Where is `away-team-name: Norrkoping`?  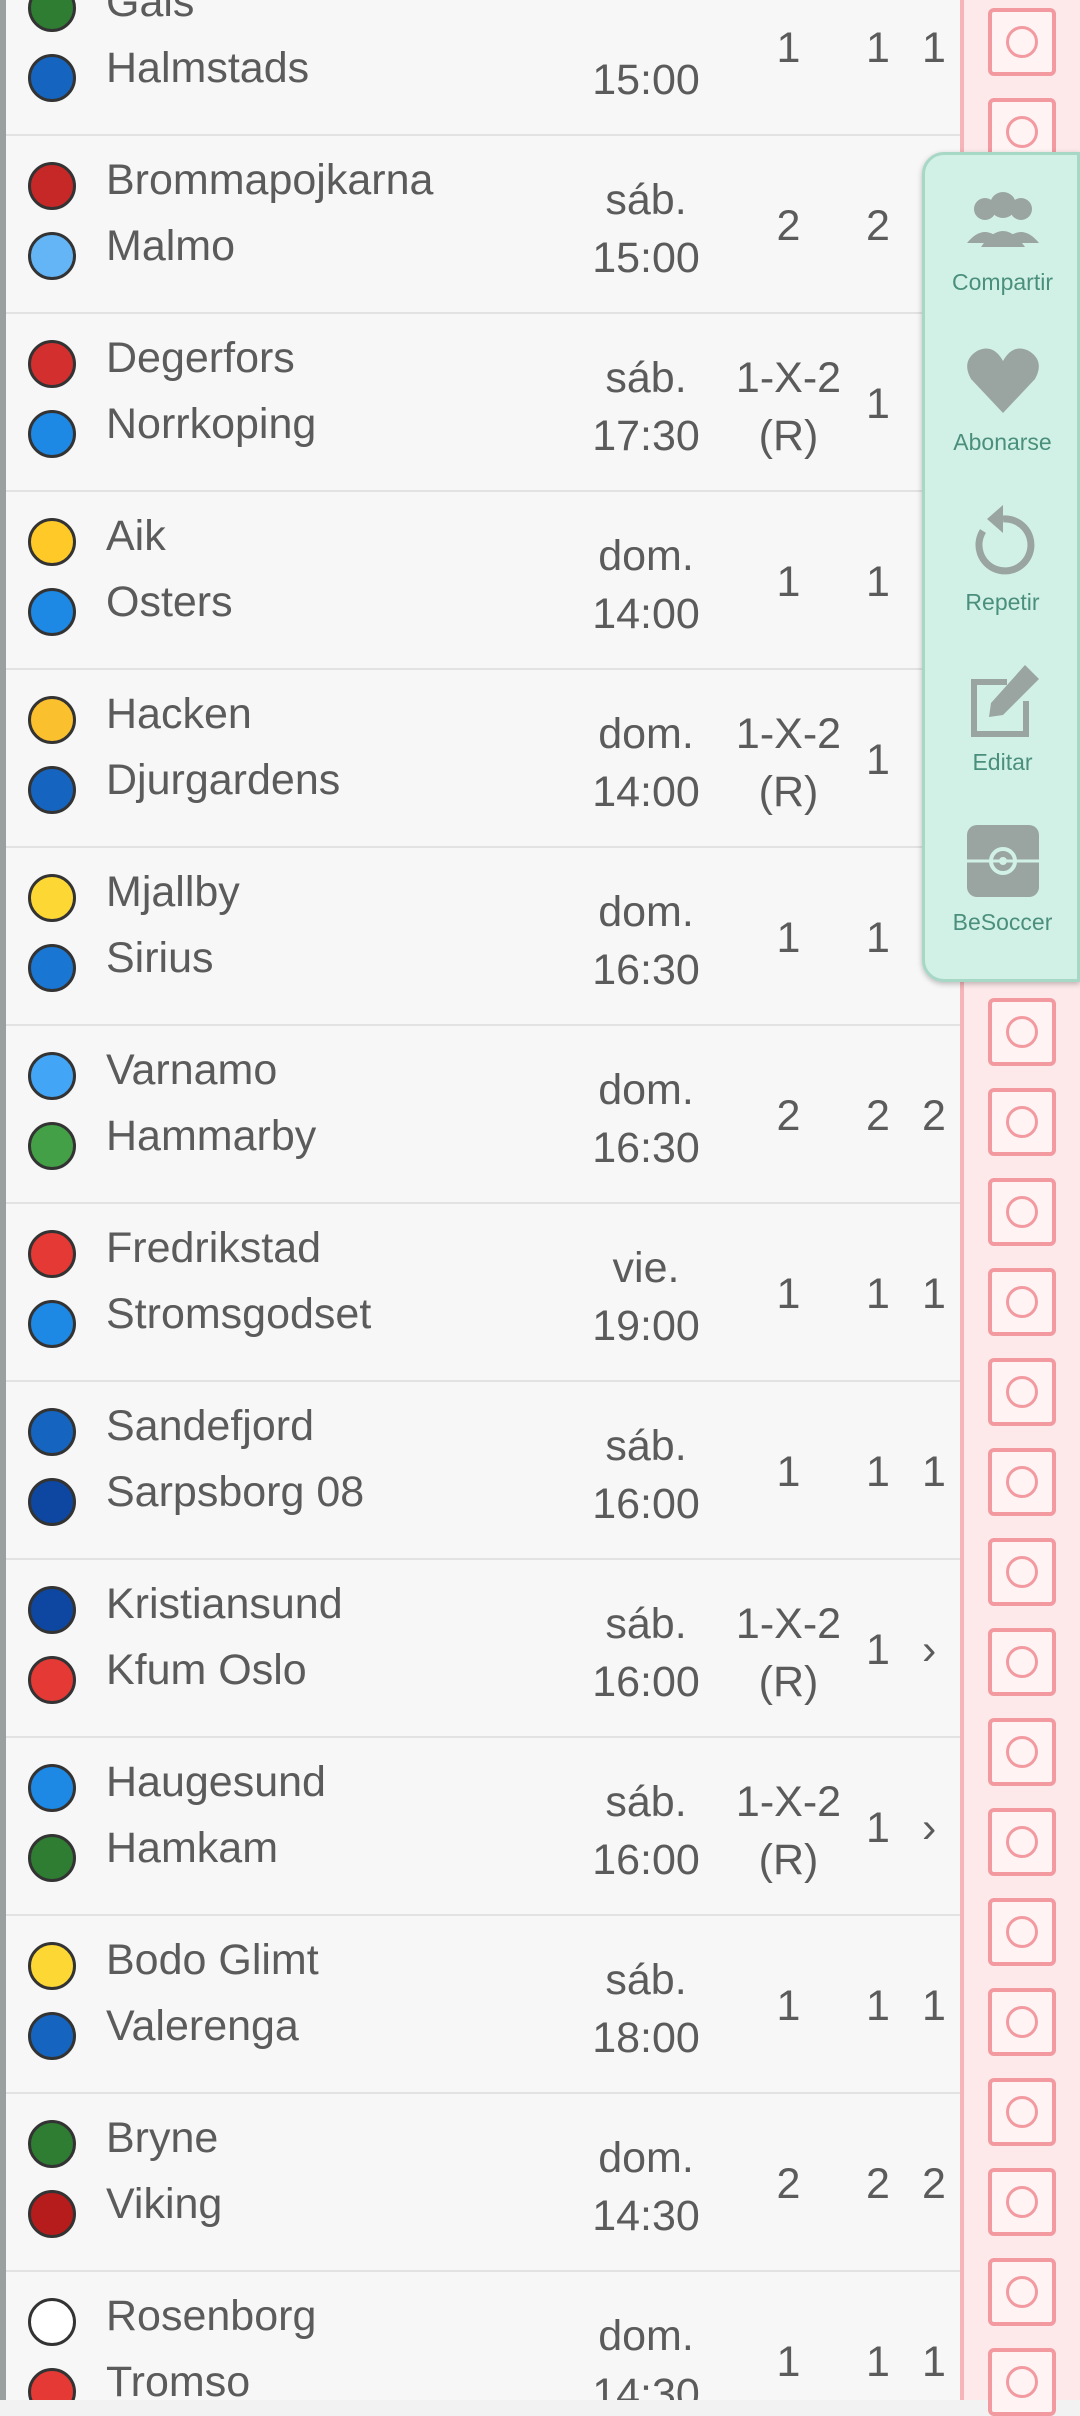
away-team-name: Norrkoping is located at coordinates (211, 424).